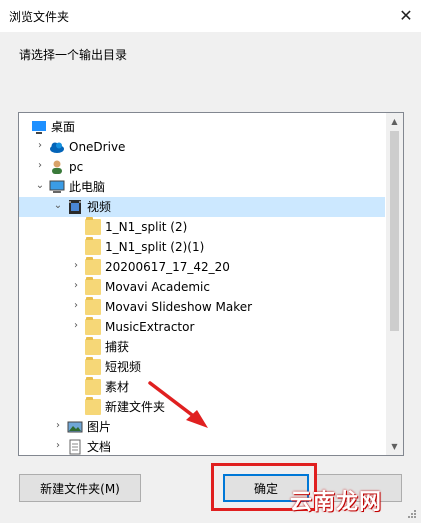  What do you see at coordinates (411, 513) in the screenshot?
I see `resize-grip-icon` at bounding box center [411, 513].